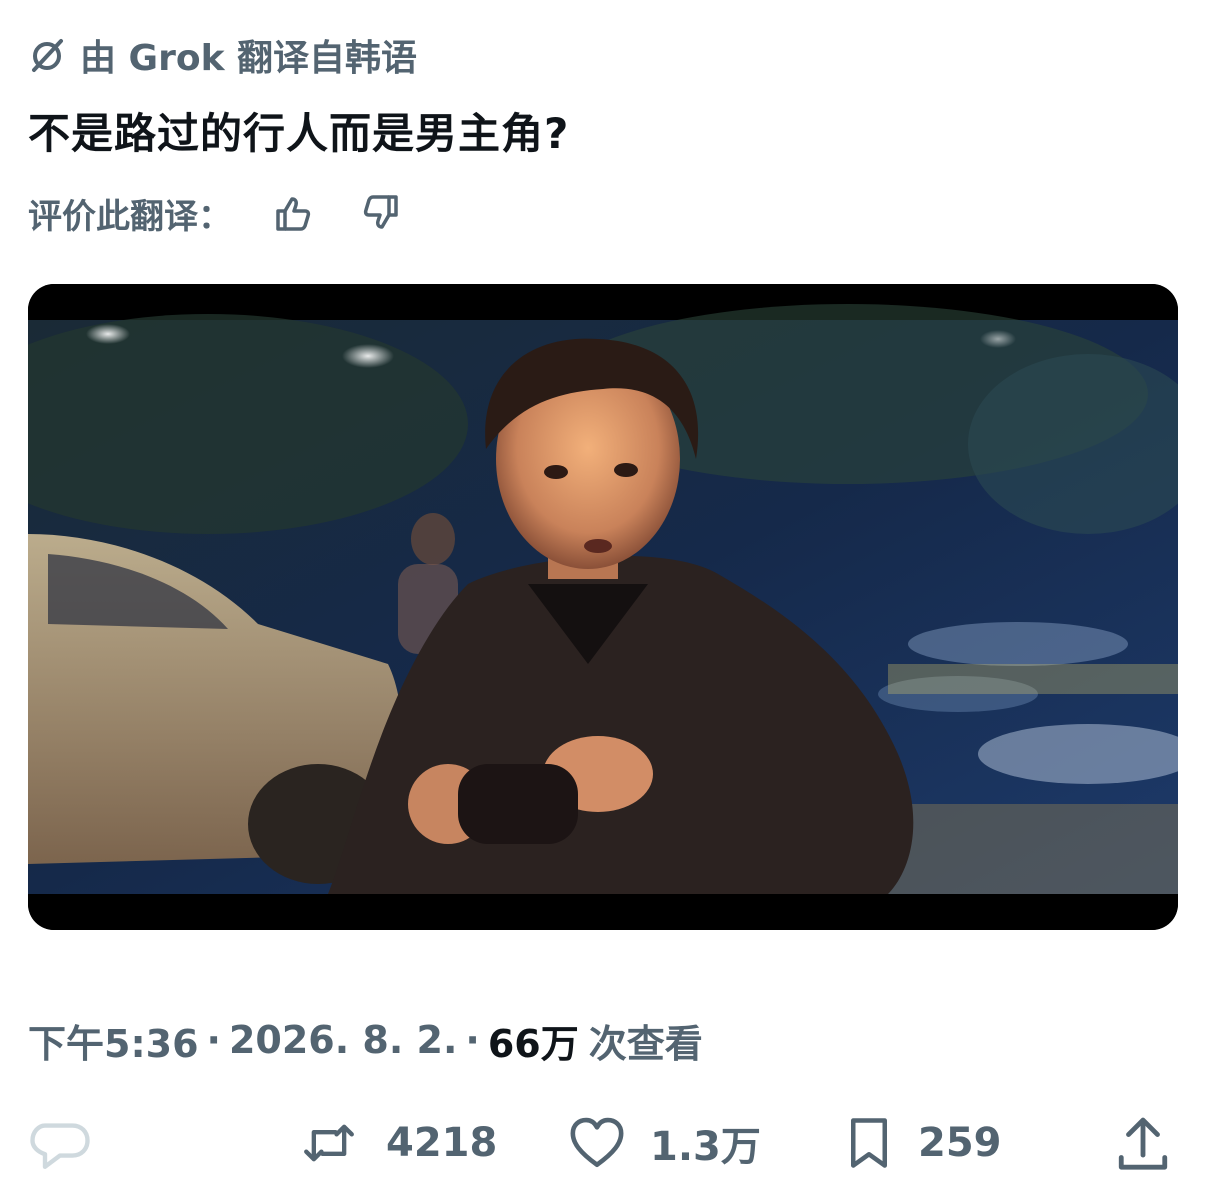 This screenshot has width=1206, height=1204. What do you see at coordinates (960, 1143) in the screenshot?
I see `bookmark-count: 259` at bounding box center [960, 1143].